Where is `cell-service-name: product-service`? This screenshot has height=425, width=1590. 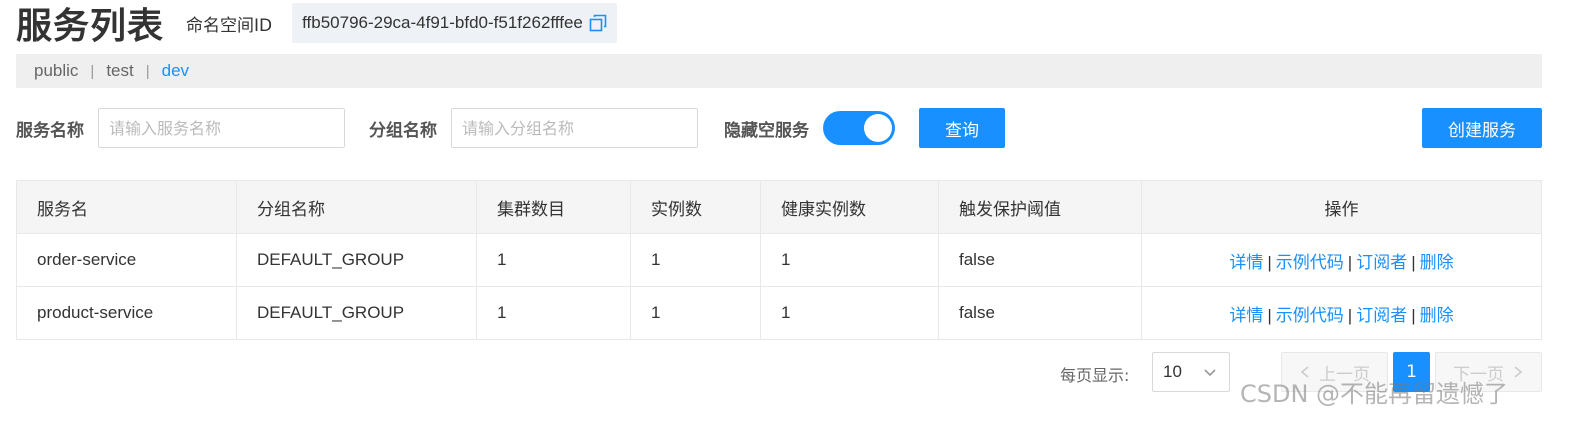
cell-service-name: product-service is located at coordinates (126, 313).